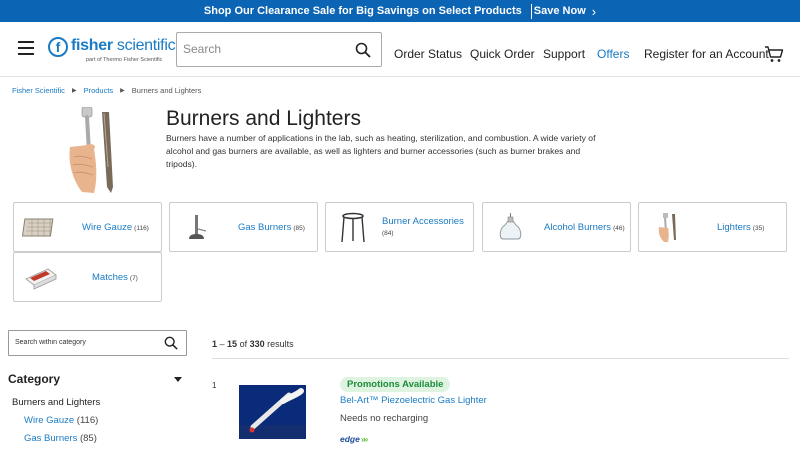 The height and width of the screenshot is (450, 800). What do you see at coordinates (384, 418) in the screenshot?
I see `result-subtitle: Needs no recharging` at bounding box center [384, 418].